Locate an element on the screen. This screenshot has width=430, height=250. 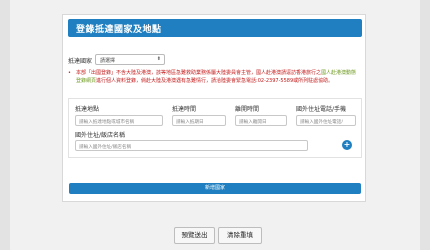
column-phone: 國外住址電話/手機 is located at coordinates (321, 109).